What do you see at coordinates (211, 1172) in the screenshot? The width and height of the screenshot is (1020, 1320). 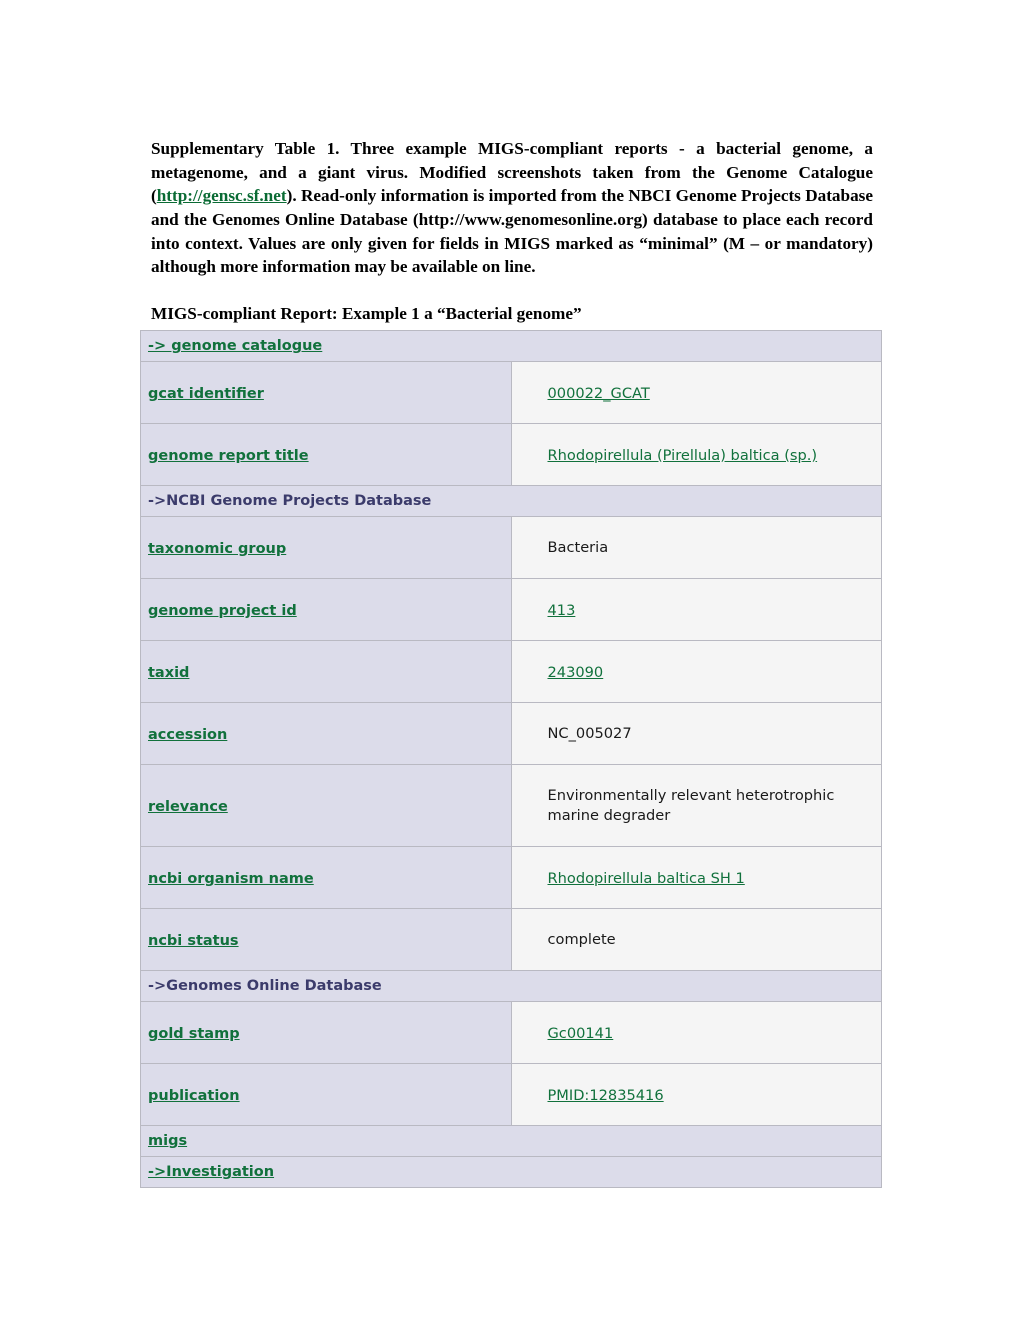 I see `section-header-label: ->Investigation` at bounding box center [211, 1172].